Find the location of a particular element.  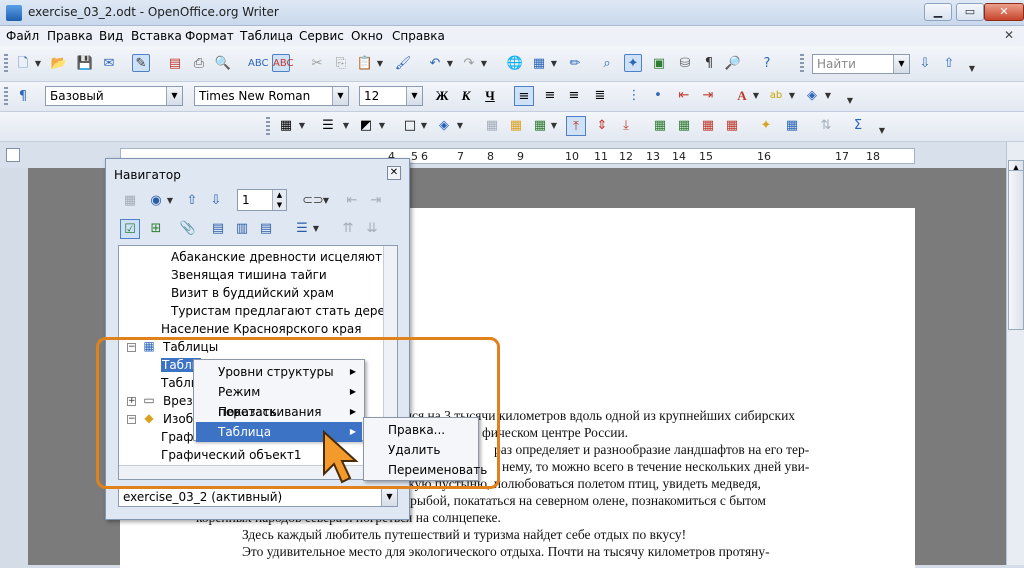

italic-button: К is located at coordinates (466, 96).